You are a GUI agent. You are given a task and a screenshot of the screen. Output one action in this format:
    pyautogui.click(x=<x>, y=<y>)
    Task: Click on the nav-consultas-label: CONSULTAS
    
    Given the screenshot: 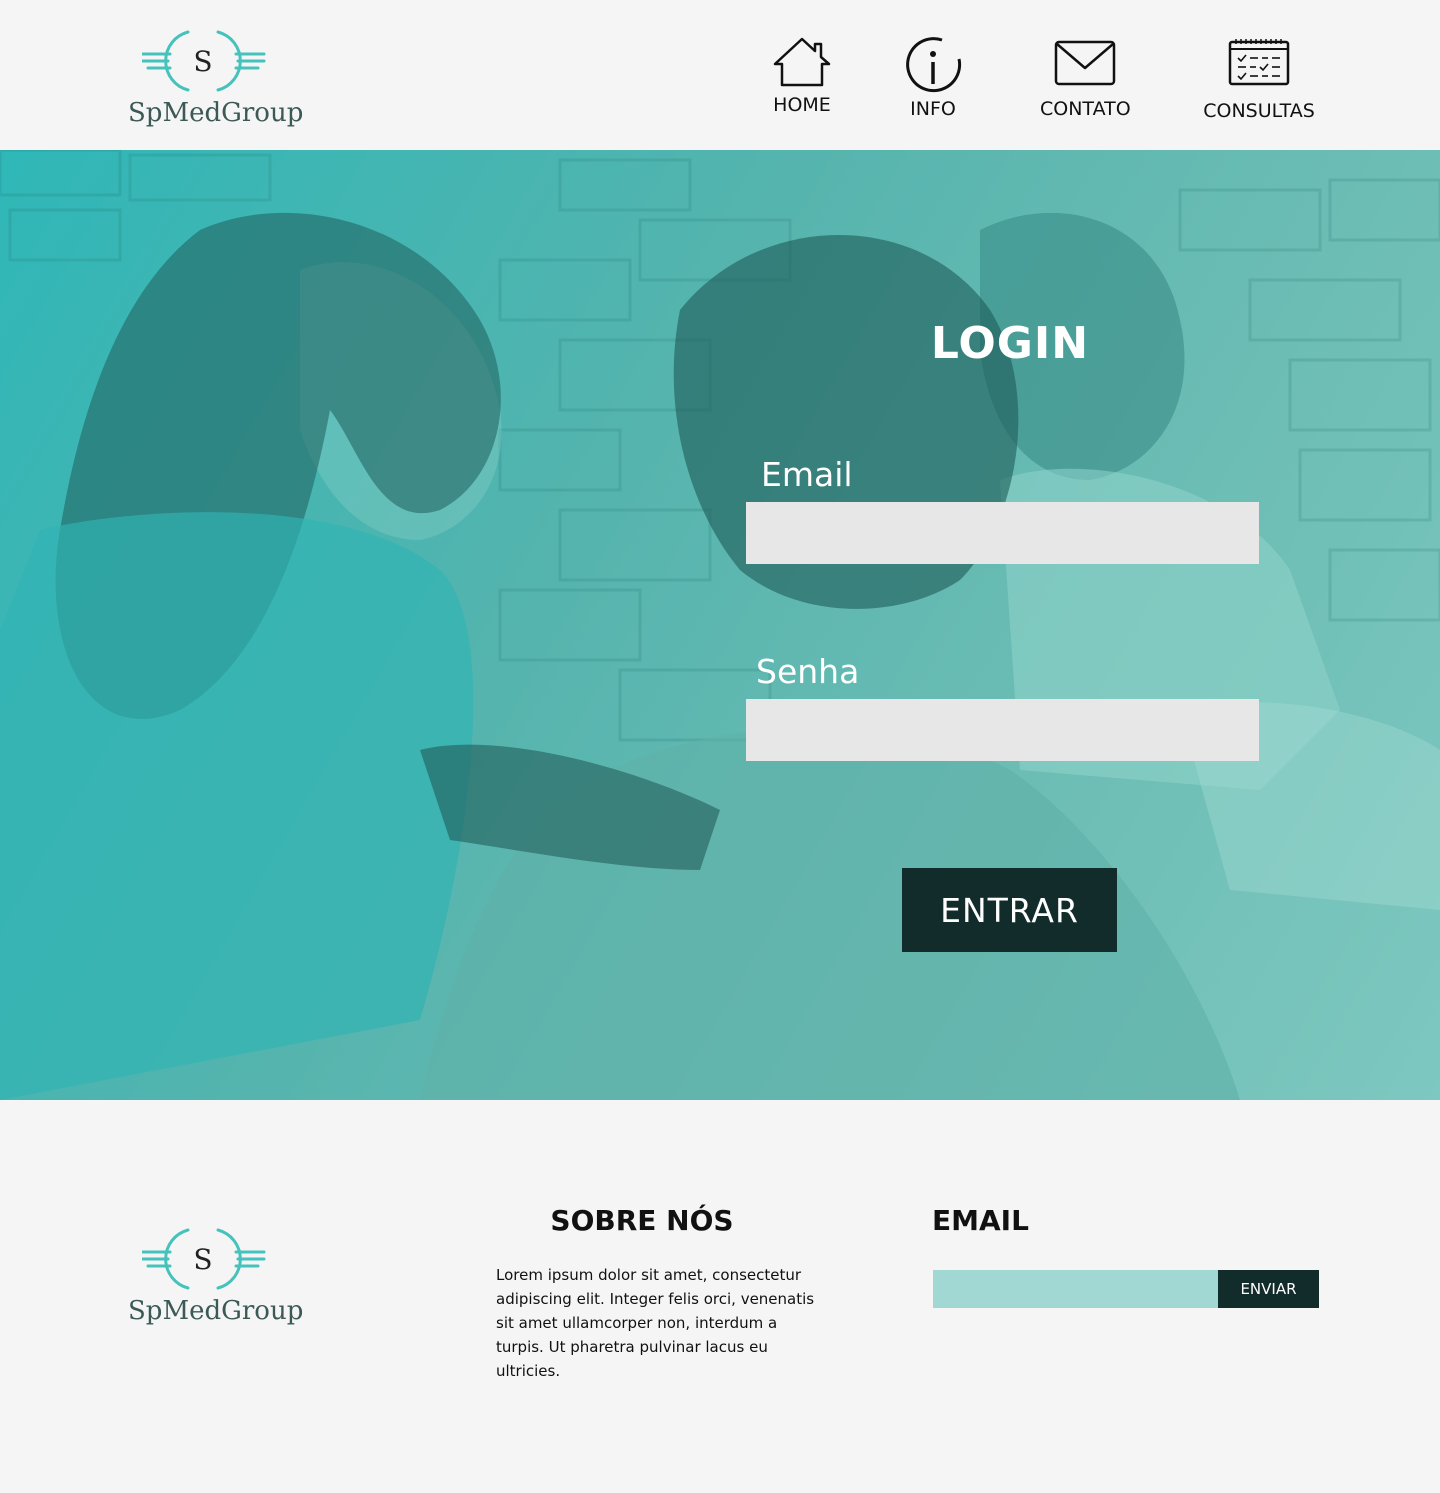 What is the action you would take?
    pyautogui.click(x=1259, y=111)
    